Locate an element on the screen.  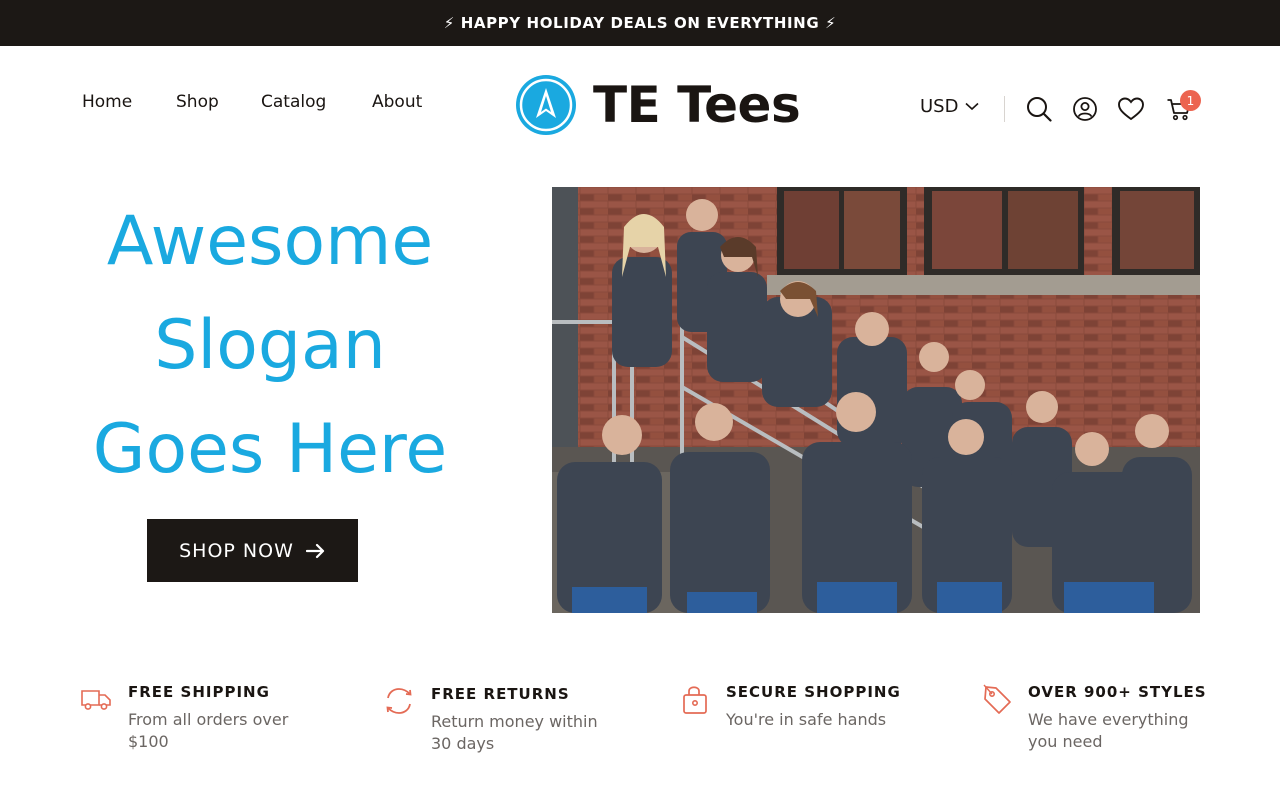
currency-selector: USD is located at coordinates (950, 106).